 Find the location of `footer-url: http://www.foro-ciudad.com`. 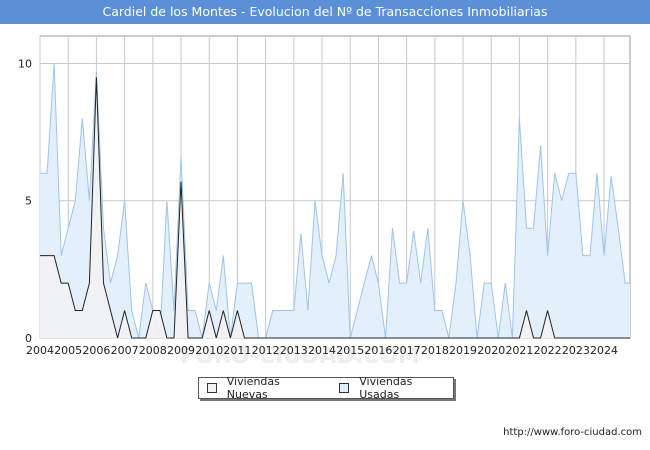

footer-url: http://www.foro-ciudad.com is located at coordinates (572, 432).